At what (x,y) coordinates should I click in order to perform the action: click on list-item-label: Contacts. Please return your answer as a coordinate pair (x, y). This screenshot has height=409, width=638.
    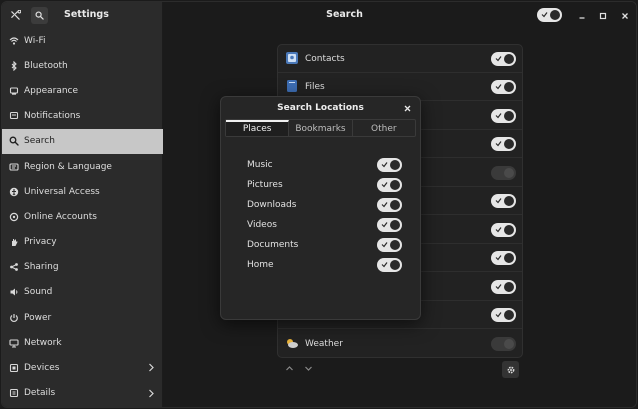
    Looking at the image, I should click on (325, 59).